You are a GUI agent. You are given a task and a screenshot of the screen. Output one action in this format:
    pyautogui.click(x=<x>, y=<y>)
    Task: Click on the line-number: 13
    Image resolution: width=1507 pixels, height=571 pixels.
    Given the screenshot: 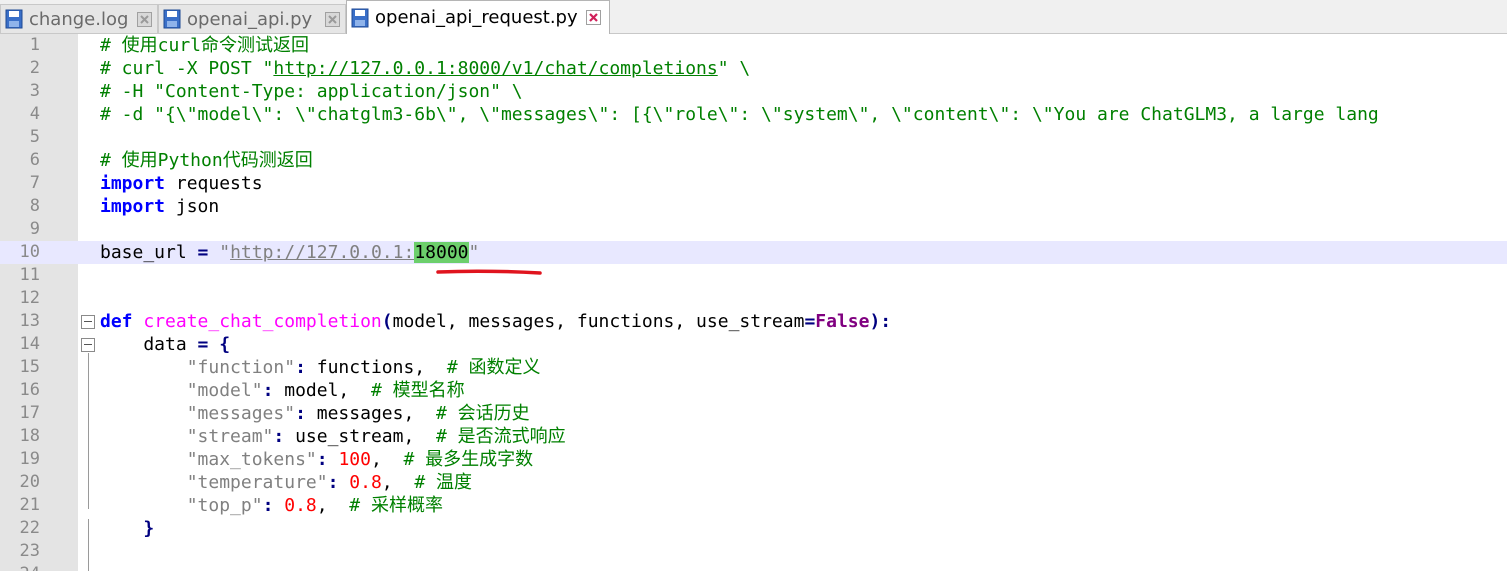 What is the action you would take?
    pyautogui.click(x=29, y=321)
    